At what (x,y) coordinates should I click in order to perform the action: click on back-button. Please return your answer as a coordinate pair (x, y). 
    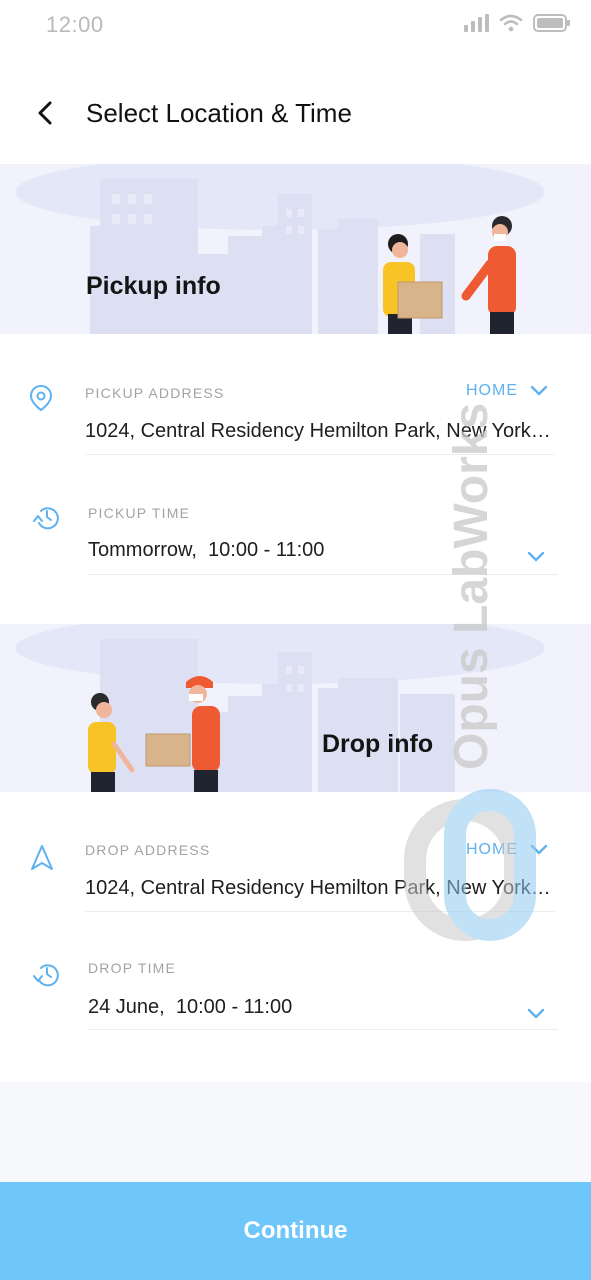
    Looking at the image, I should click on (45, 113).